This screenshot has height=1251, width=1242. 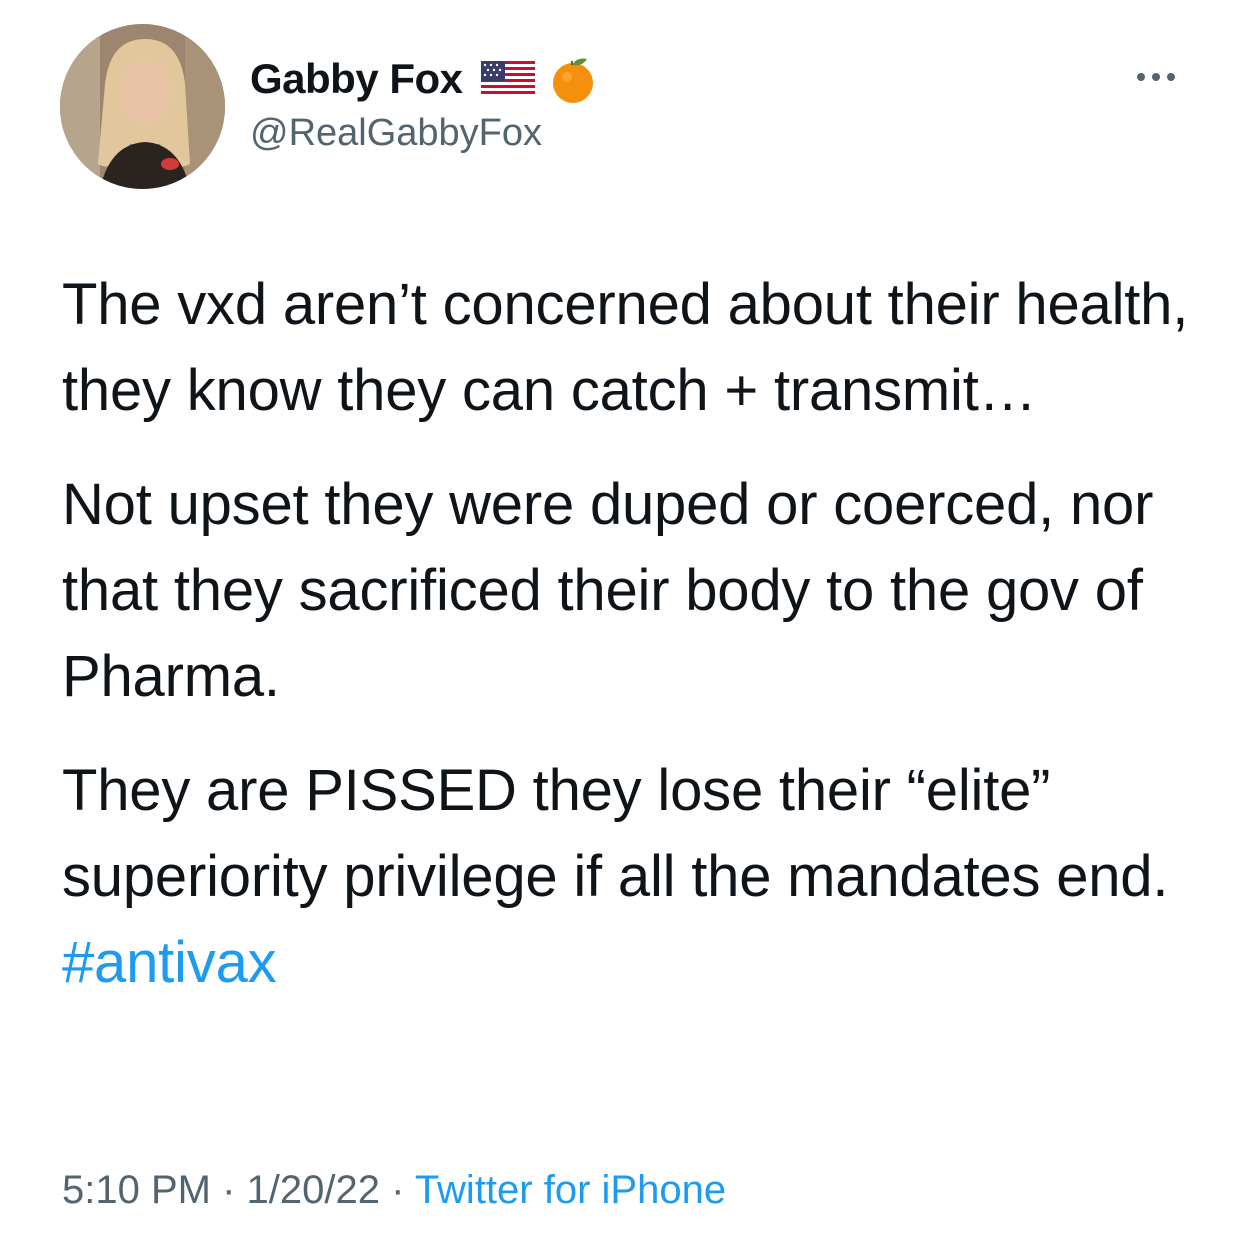 What do you see at coordinates (313, 1190) in the screenshot?
I see `tweet-date: 1/20/22` at bounding box center [313, 1190].